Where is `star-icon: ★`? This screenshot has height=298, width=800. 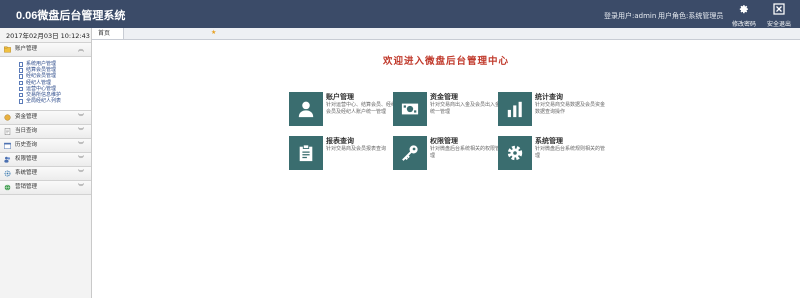
star-icon: ★ is located at coordinates (214, 32).